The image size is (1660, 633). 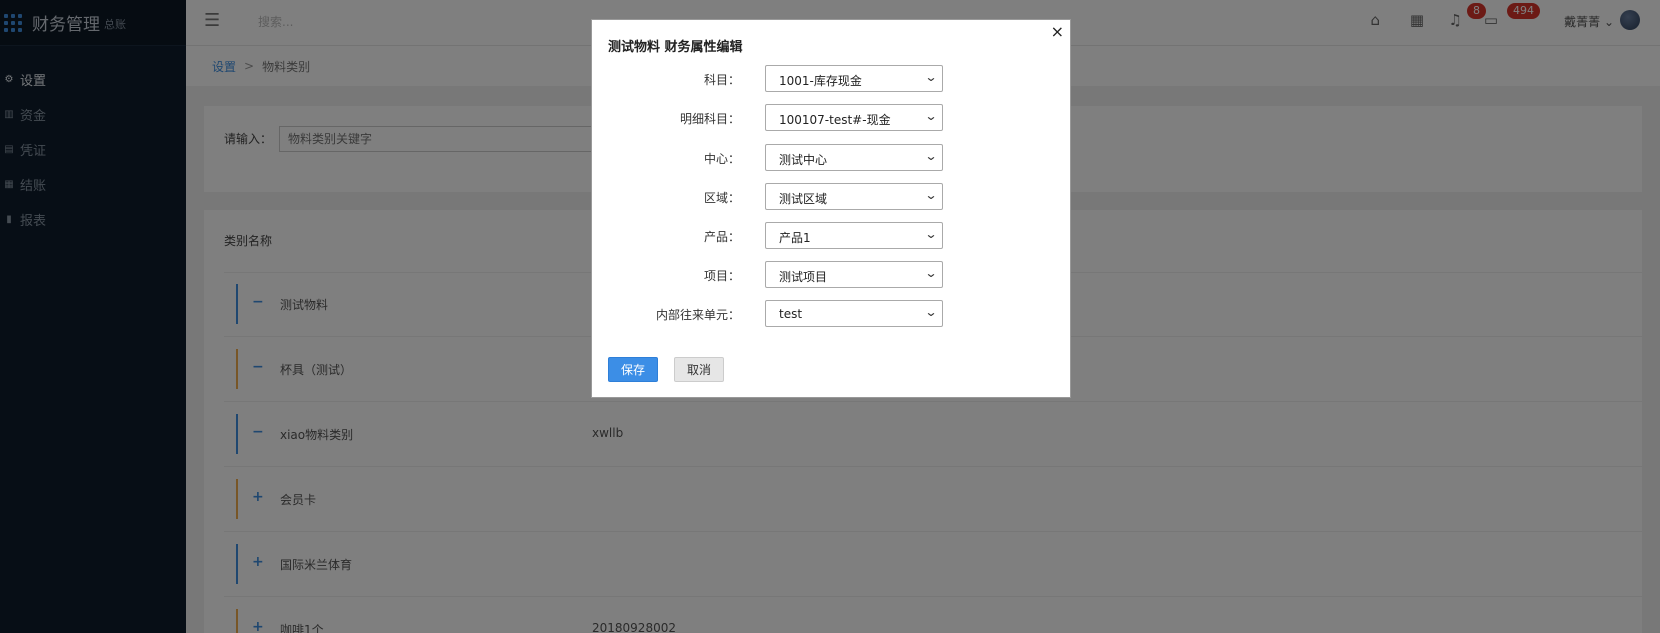 I want to click on select-value: 1001-库存现金, so click(x=820, y=81).